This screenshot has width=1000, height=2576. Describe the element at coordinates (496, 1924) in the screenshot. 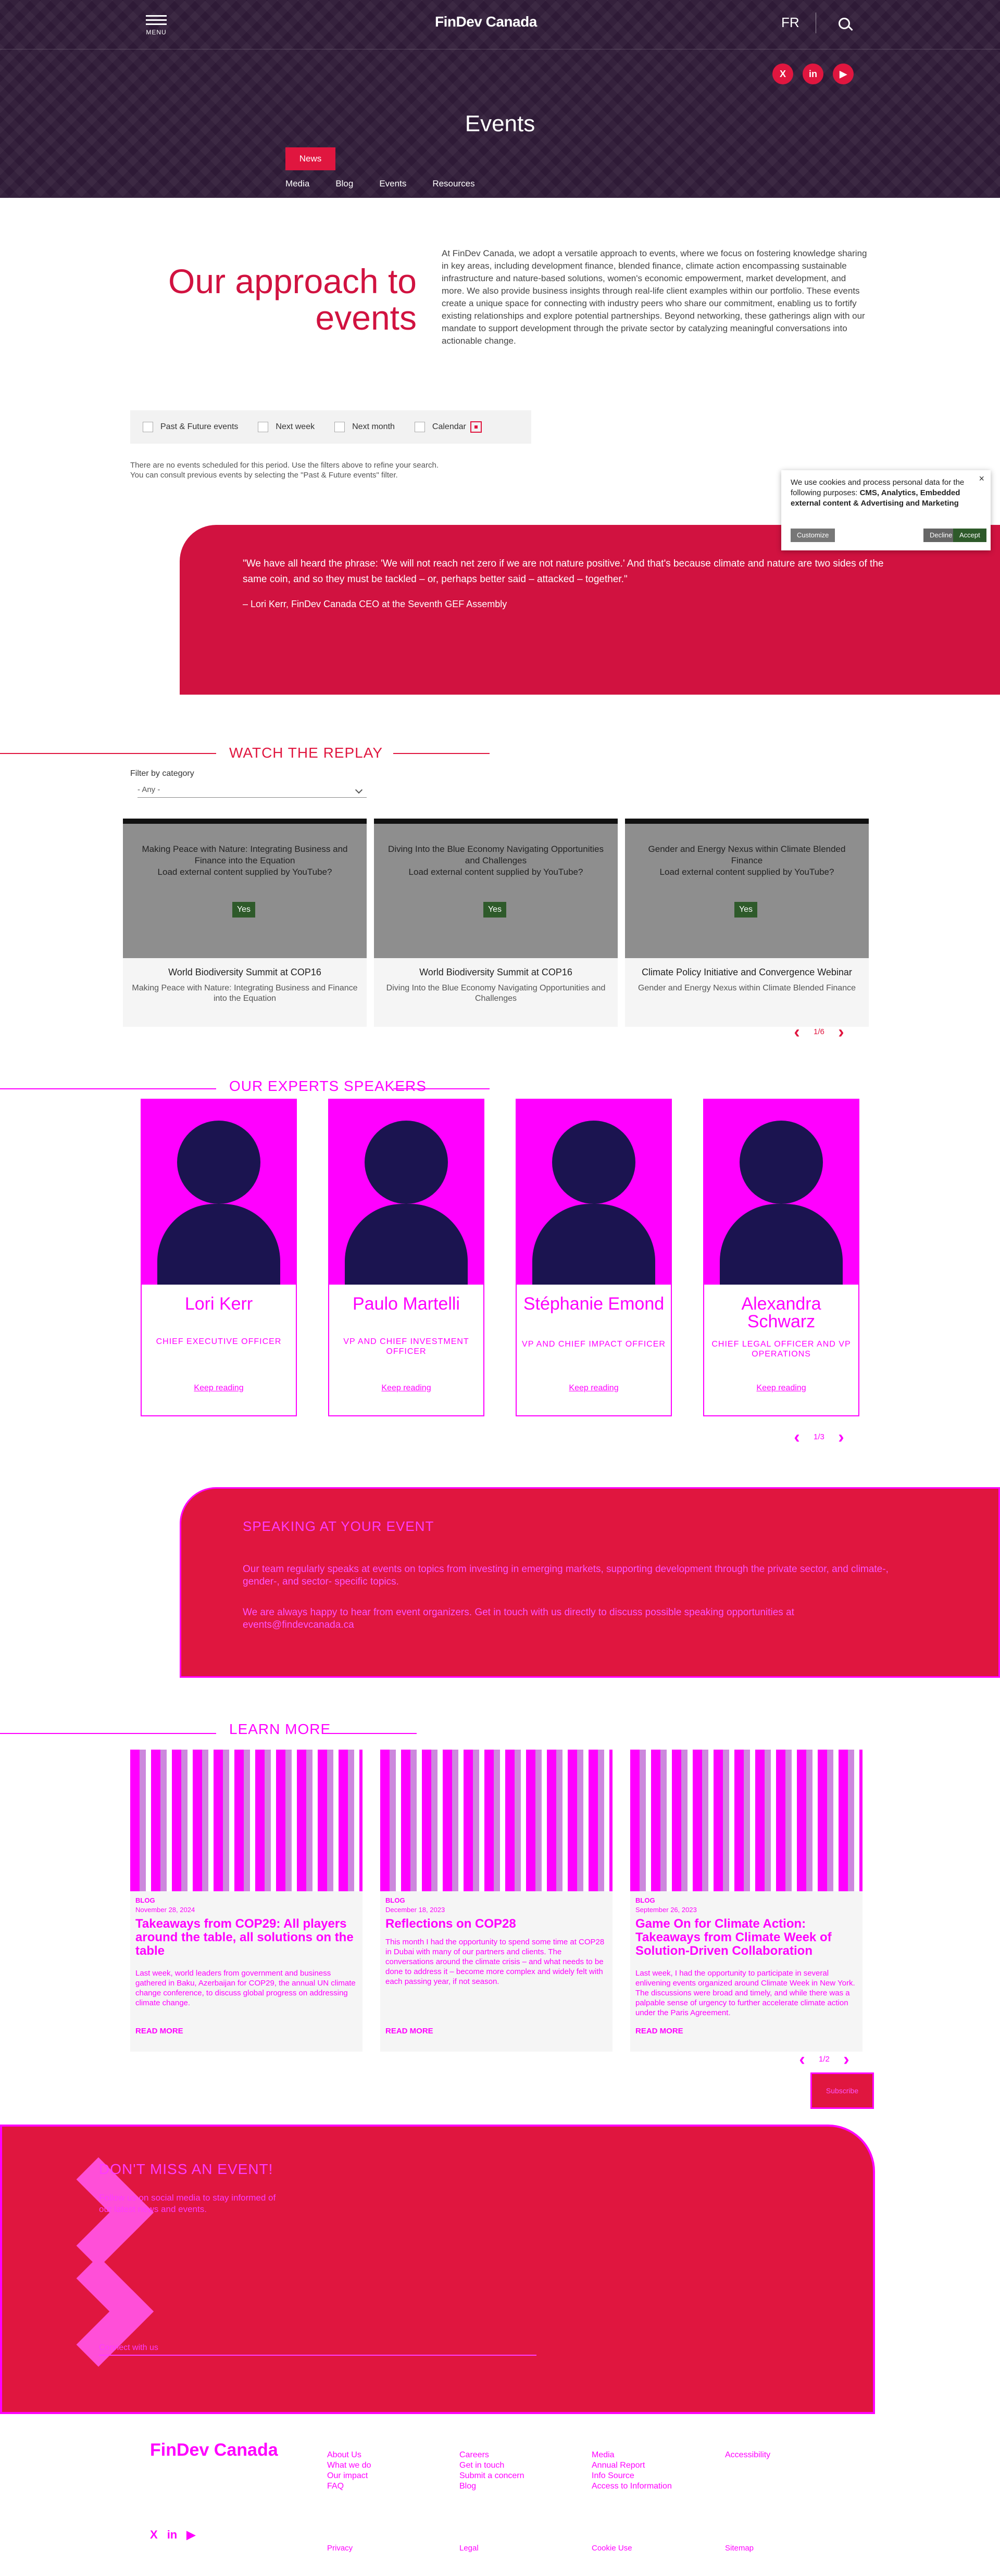

I see `card-title: Reflections on COP28` at that location.